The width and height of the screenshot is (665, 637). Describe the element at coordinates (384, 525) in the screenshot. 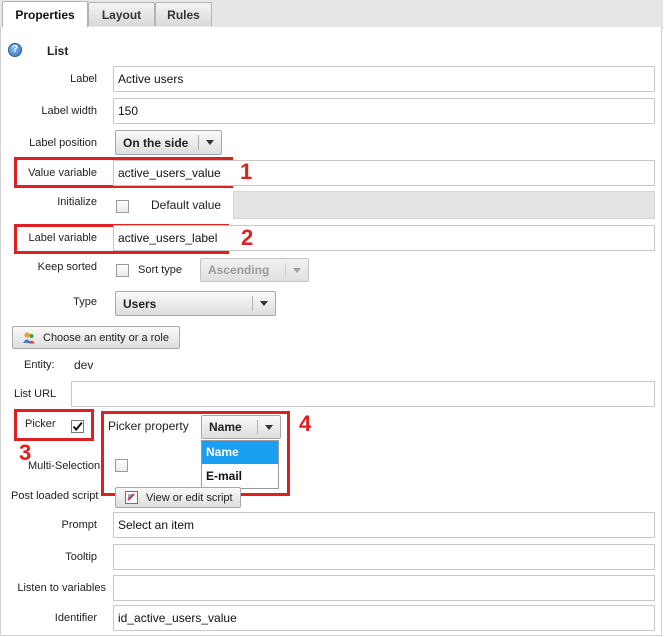

I see `prompt-input: Select an item` at that location.